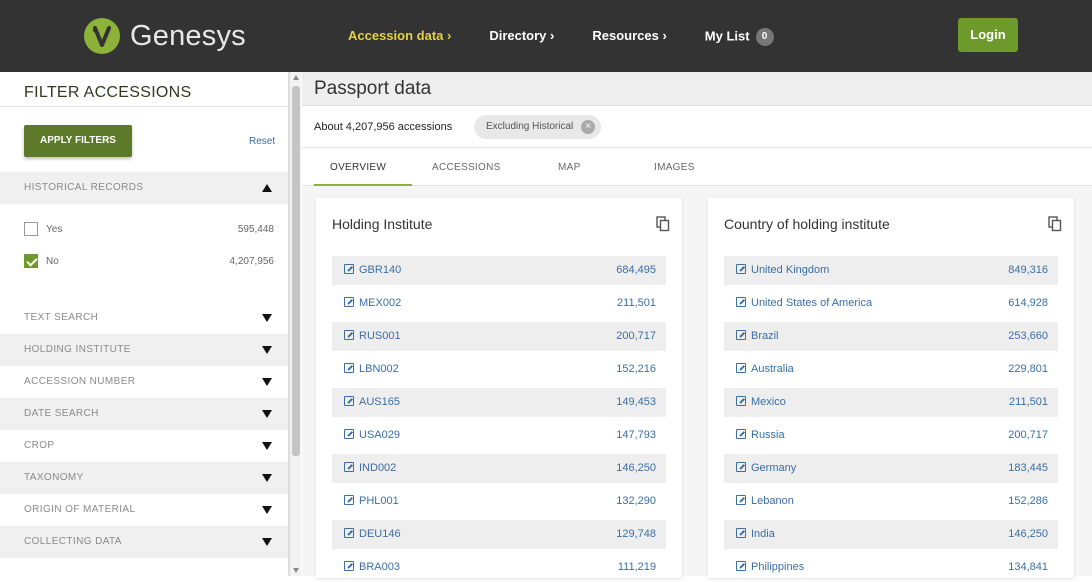  What do you see at coordinates (521, 37) in the screenshot?
I see `nav-directory: Directory ›` at bounding box center [521, 37].